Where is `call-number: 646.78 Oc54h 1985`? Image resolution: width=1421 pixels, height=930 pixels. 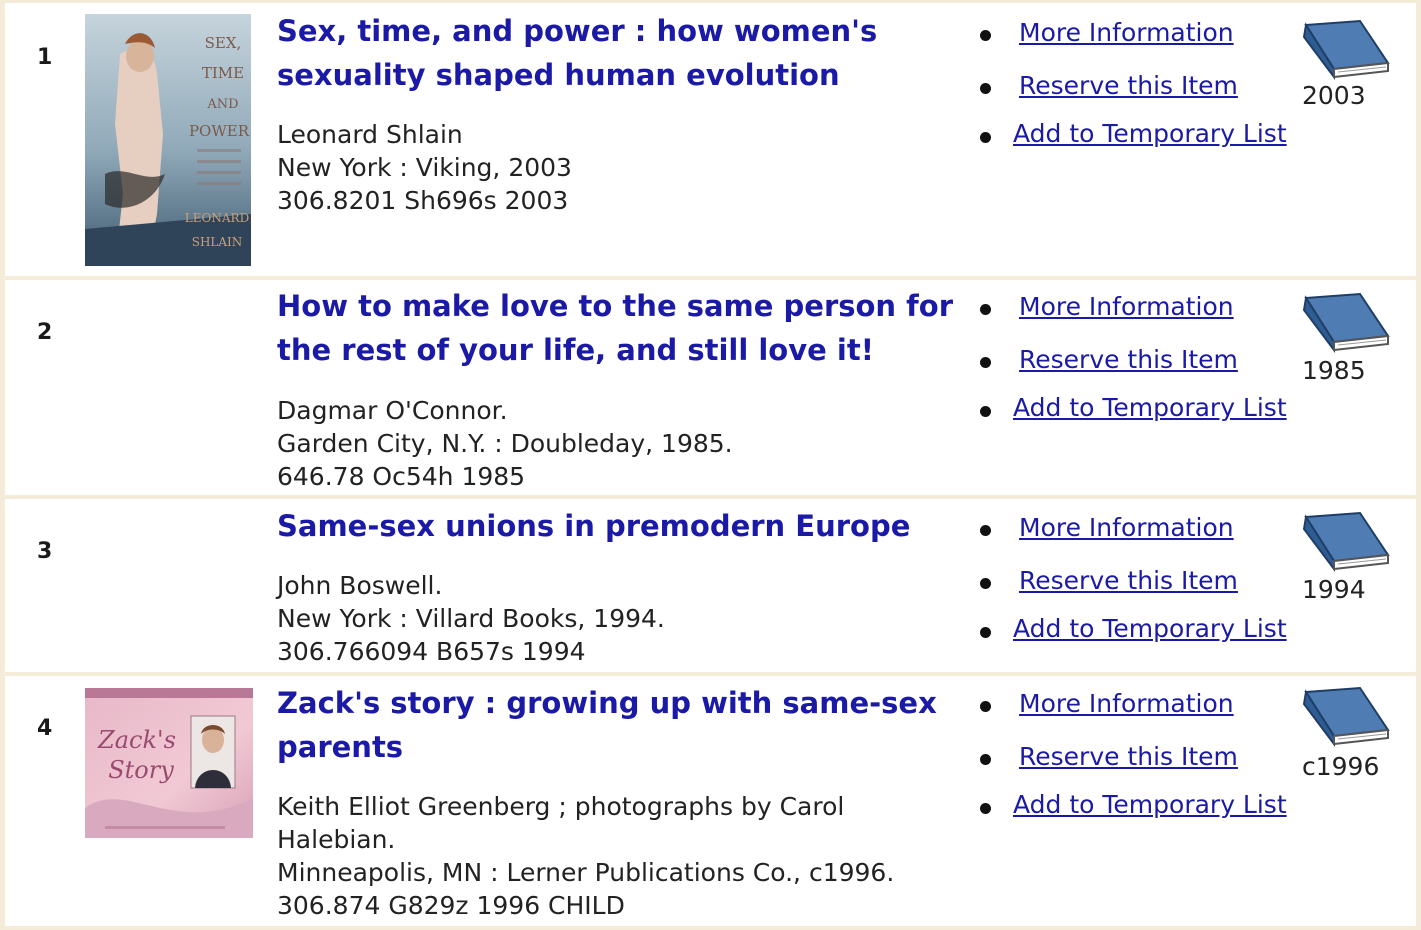 call-number: 646.78 Oc54h 1985 is located at coordinates (401, 476).